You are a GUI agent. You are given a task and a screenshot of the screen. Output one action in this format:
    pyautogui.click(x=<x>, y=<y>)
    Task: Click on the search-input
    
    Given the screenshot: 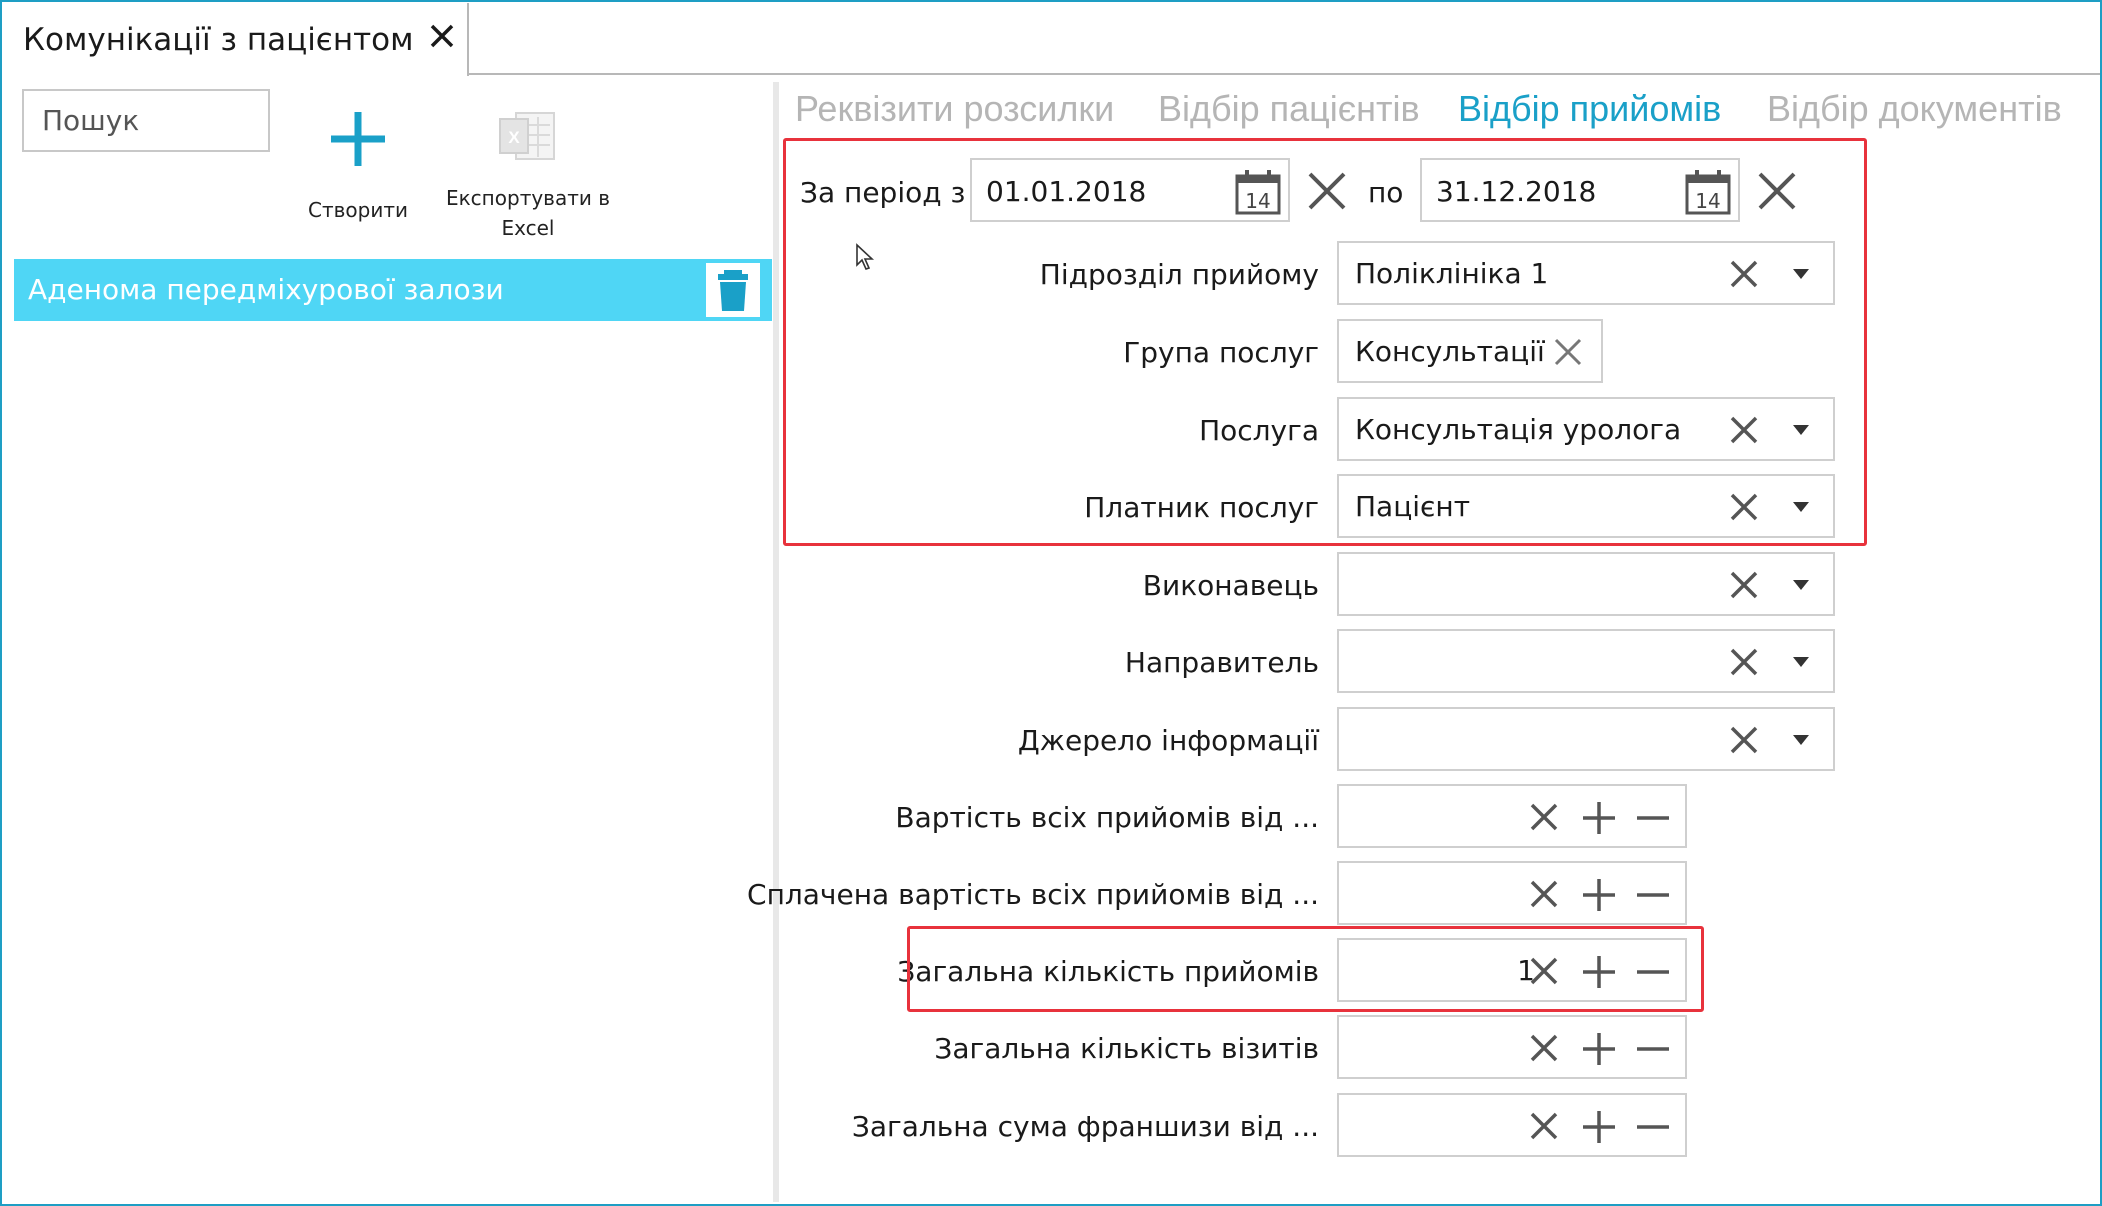 What is the action you would take?
    pyautogui.click(x=146, y=120)
    